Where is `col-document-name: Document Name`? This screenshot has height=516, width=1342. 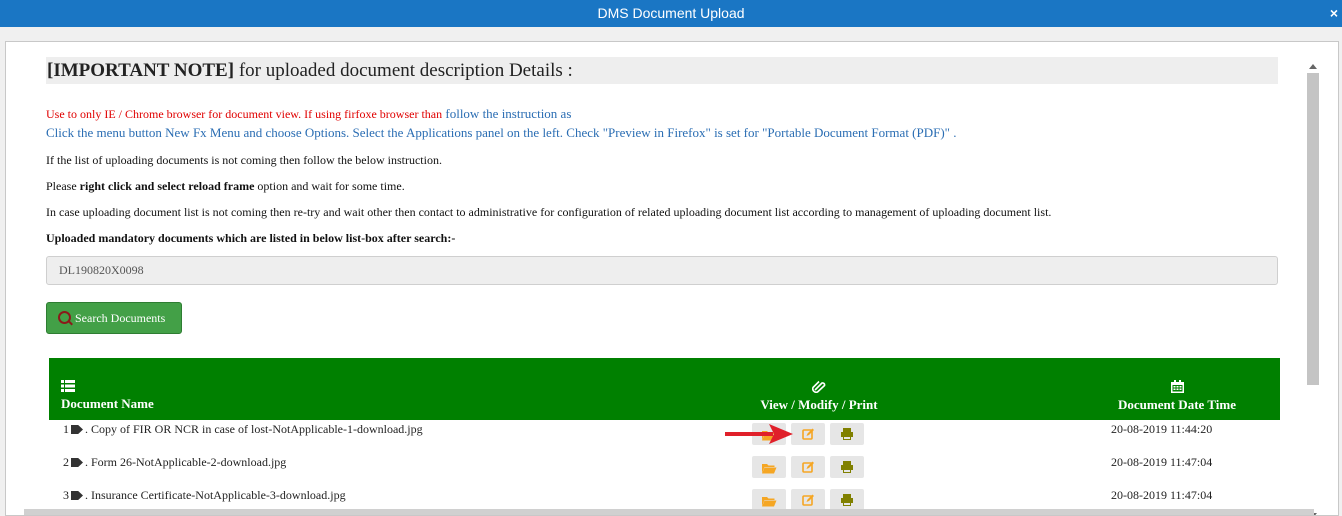 col-document-name: Document Name is located at coordinates (107, 396).